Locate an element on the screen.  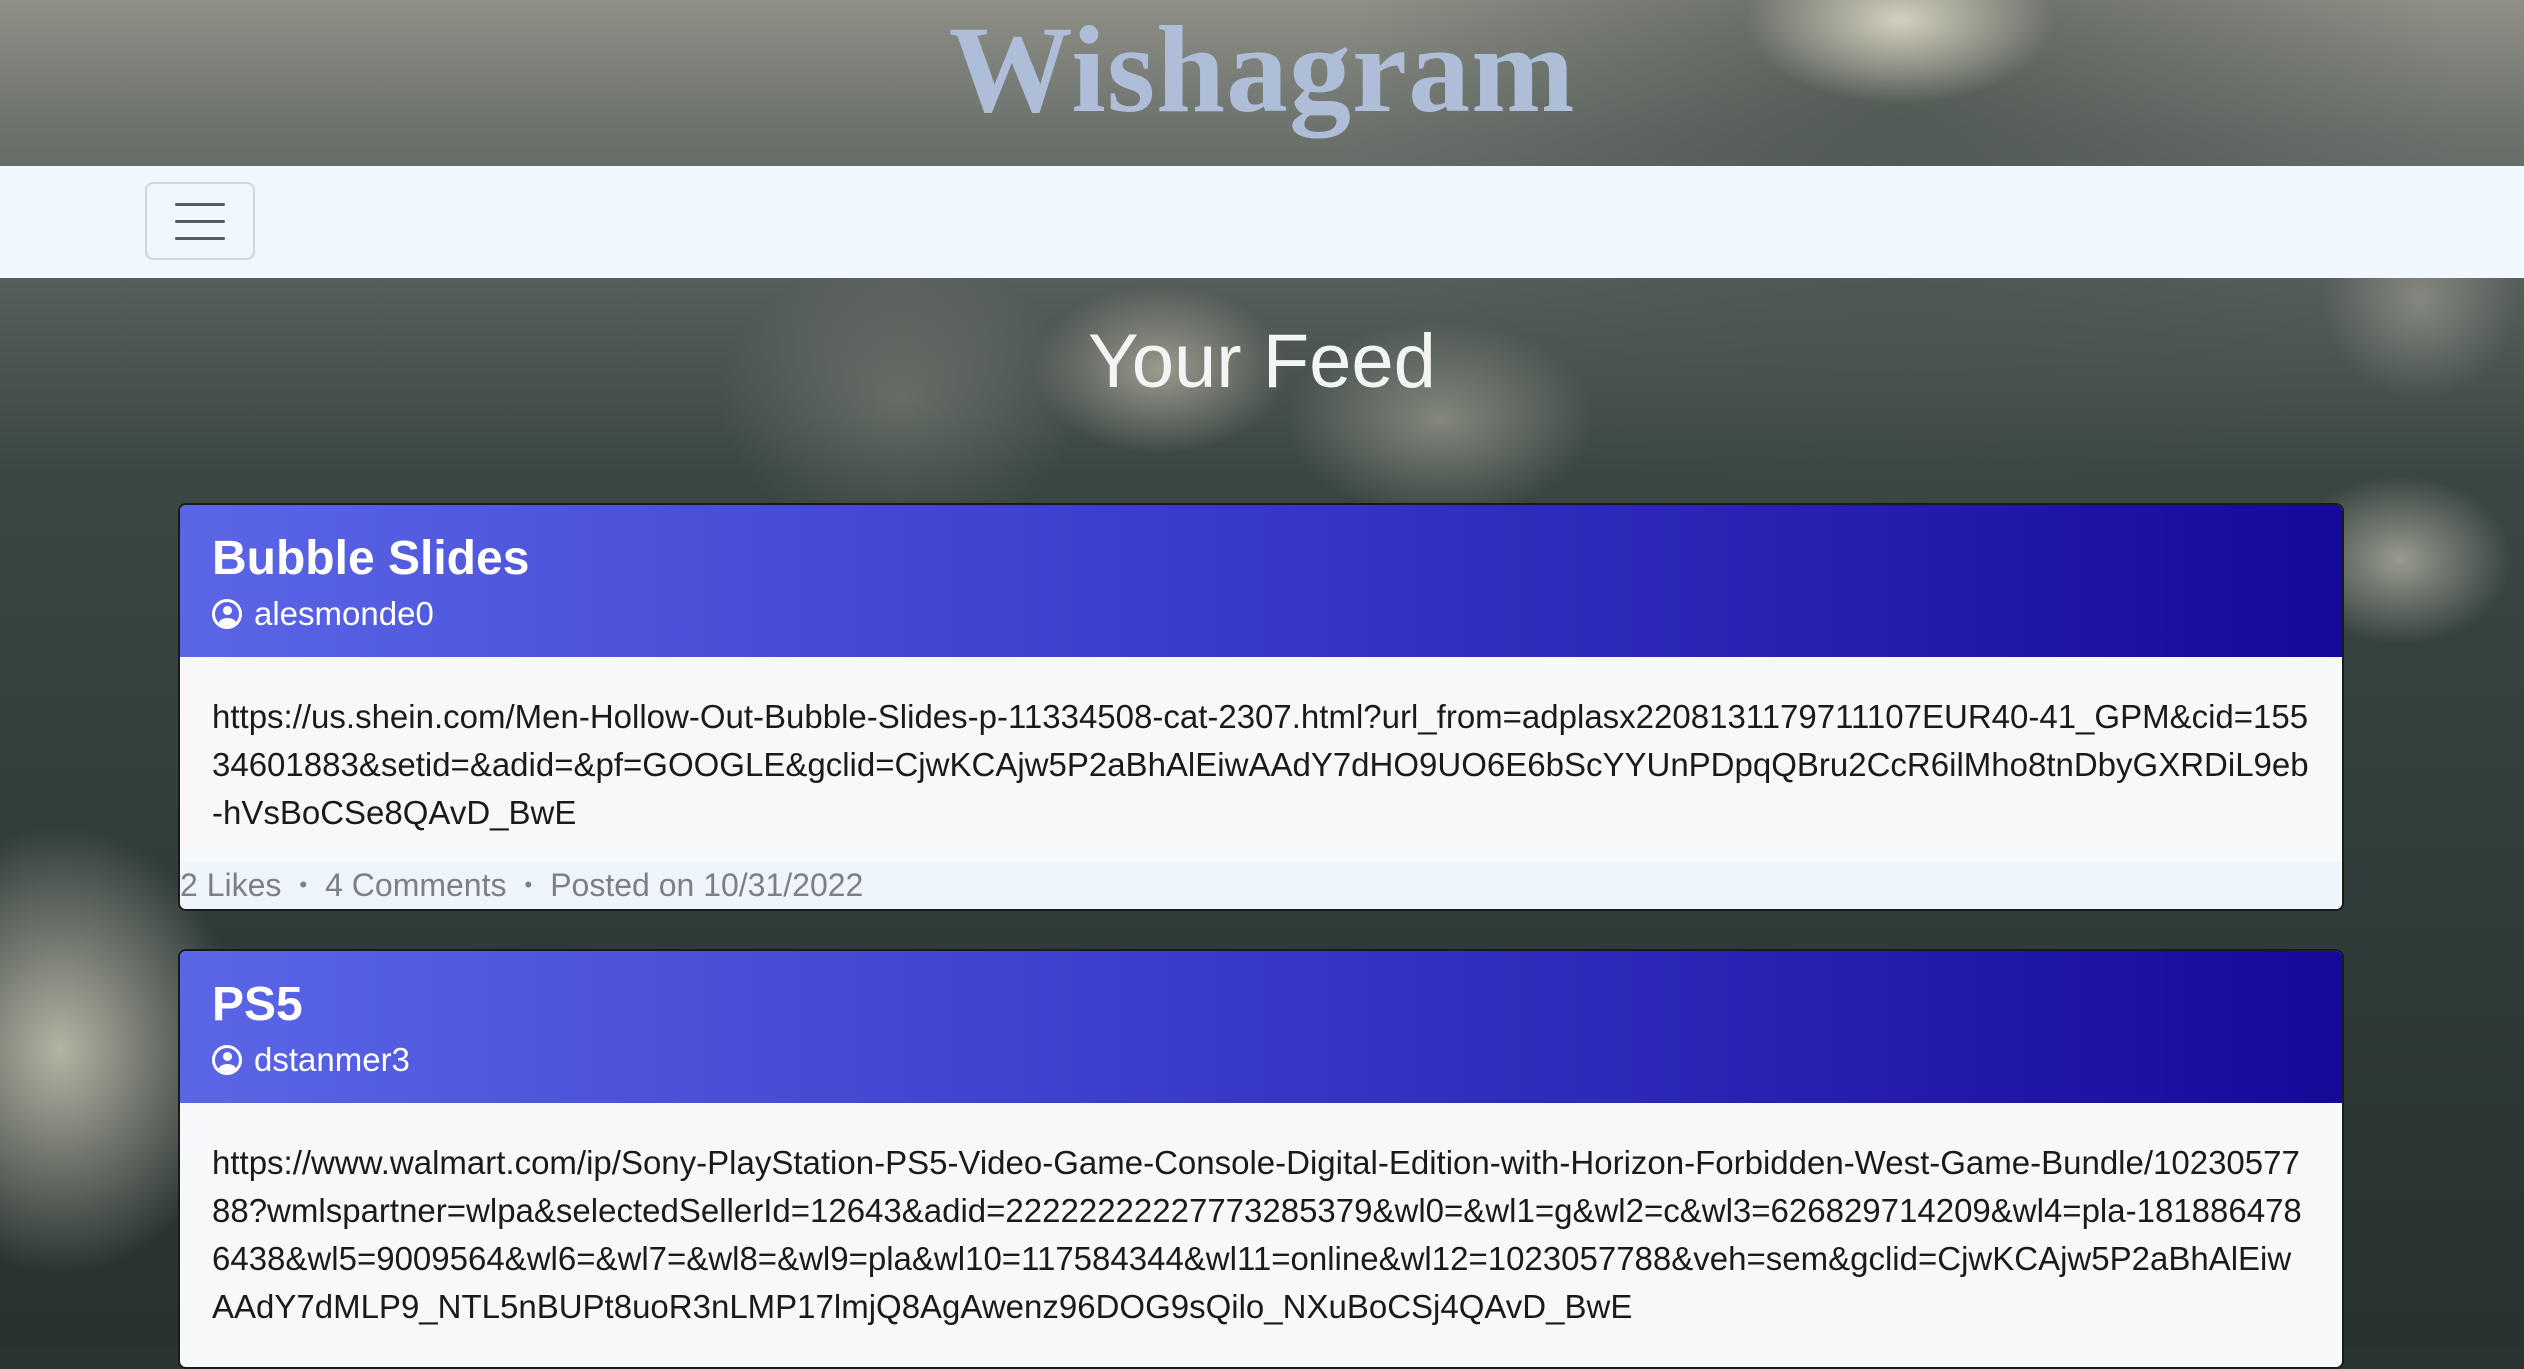
comments-count: 4 Comments is located at coordinates (415, 885).